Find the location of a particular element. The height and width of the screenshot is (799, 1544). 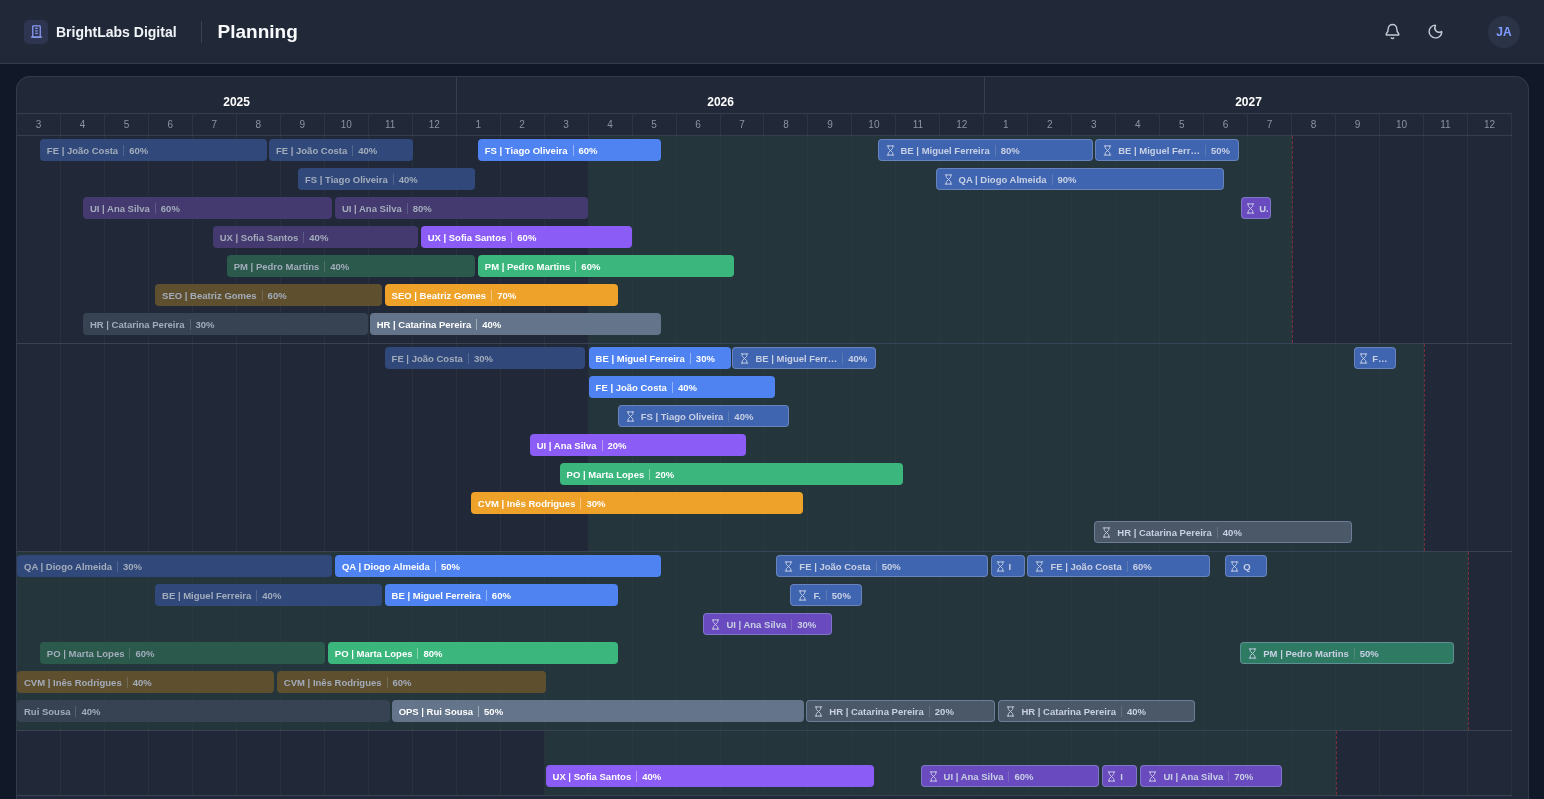

task-bar: BE | Miguel Ferreira 30% is located at coordinates (659, 358).